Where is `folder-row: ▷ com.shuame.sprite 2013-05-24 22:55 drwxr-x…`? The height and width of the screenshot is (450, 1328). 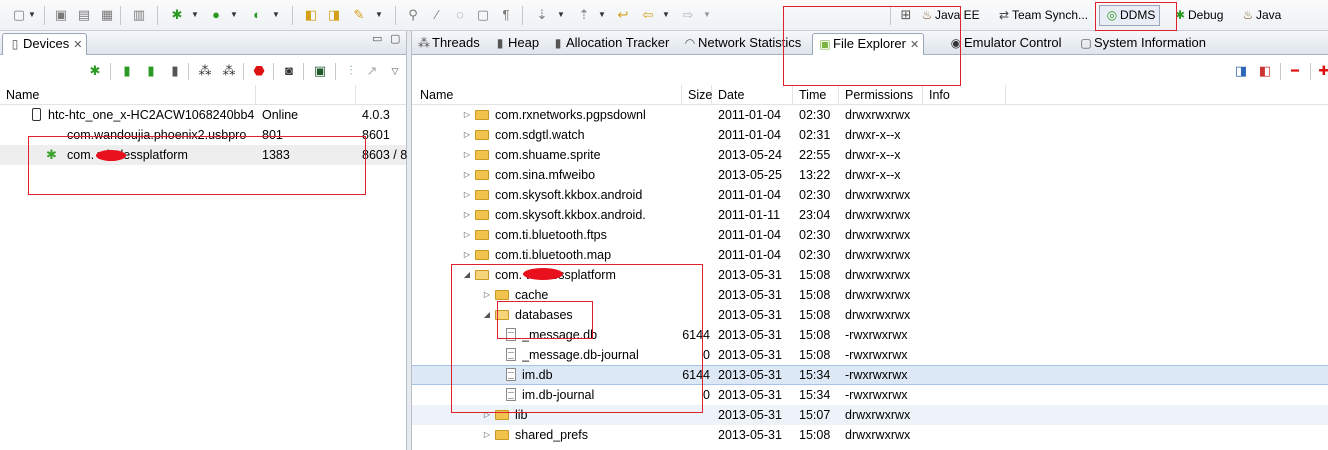
folder-row: ▷ com.shuame.sprite 2013-05-24 22:55 drwxr-x… is located at coordinates (870, 155).